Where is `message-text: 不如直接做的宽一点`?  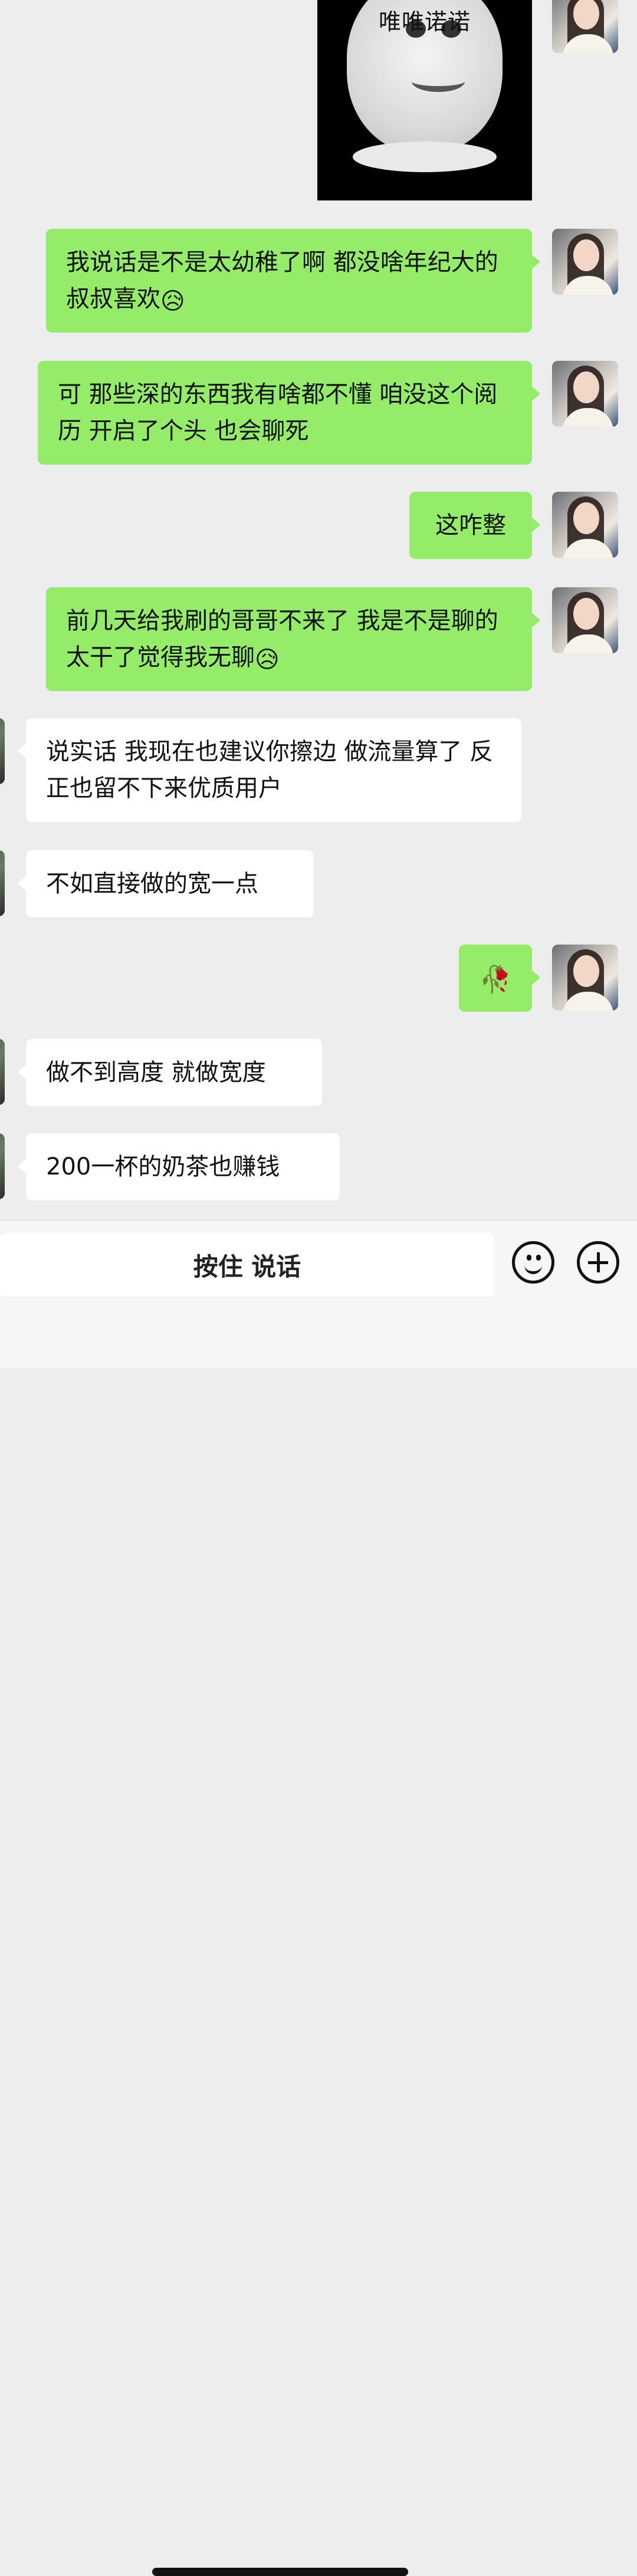
message-text: 不如直接做的宽一点 is located at coordinates (152, 884).